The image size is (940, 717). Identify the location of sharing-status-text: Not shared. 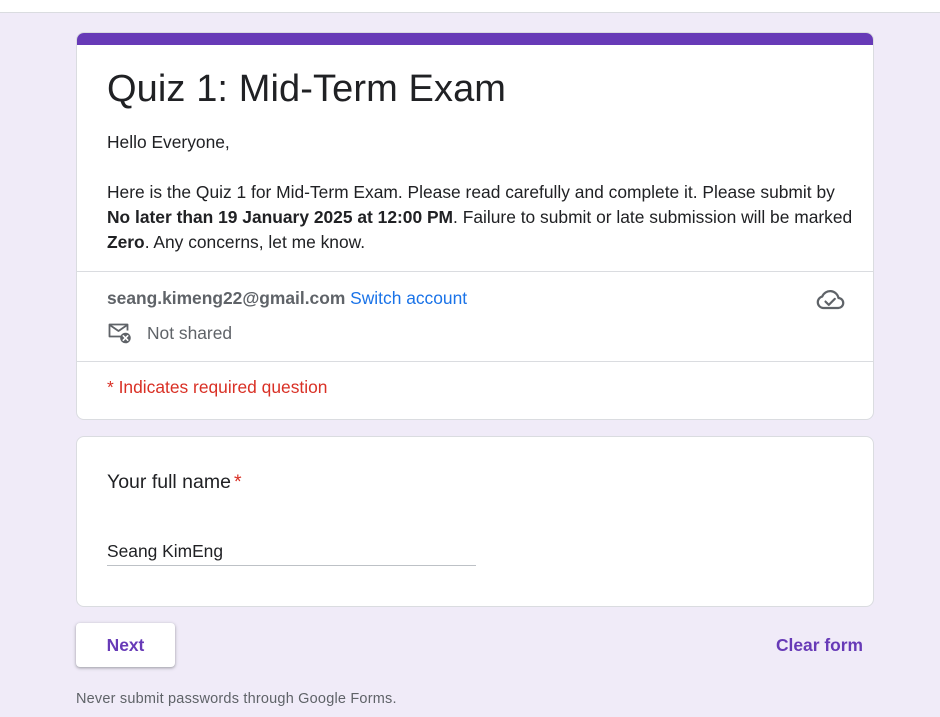
(190, 332).